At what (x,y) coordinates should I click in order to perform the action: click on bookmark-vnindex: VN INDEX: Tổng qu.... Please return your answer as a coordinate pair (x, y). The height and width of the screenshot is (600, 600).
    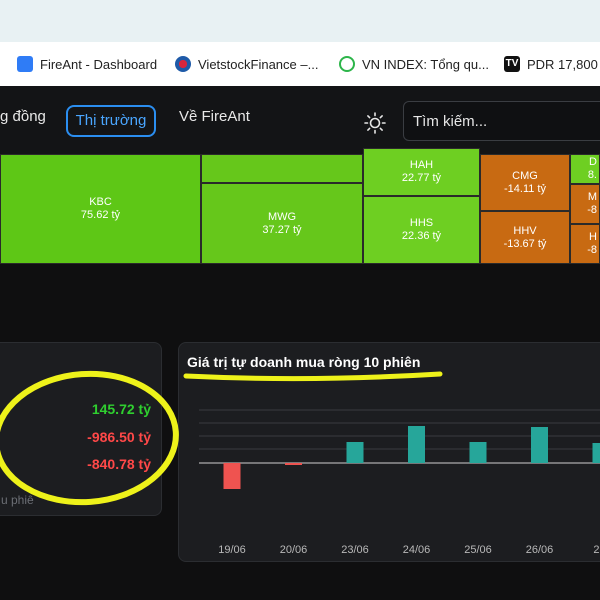
    Looking at the image, I should click on (414, 64).